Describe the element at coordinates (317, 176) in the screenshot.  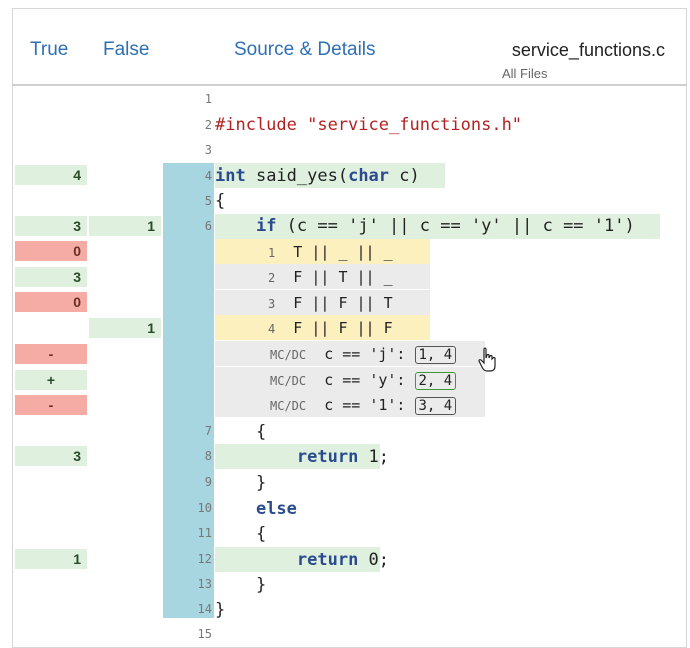
I see `code-line-4: int said_yes(char c)` at that location.